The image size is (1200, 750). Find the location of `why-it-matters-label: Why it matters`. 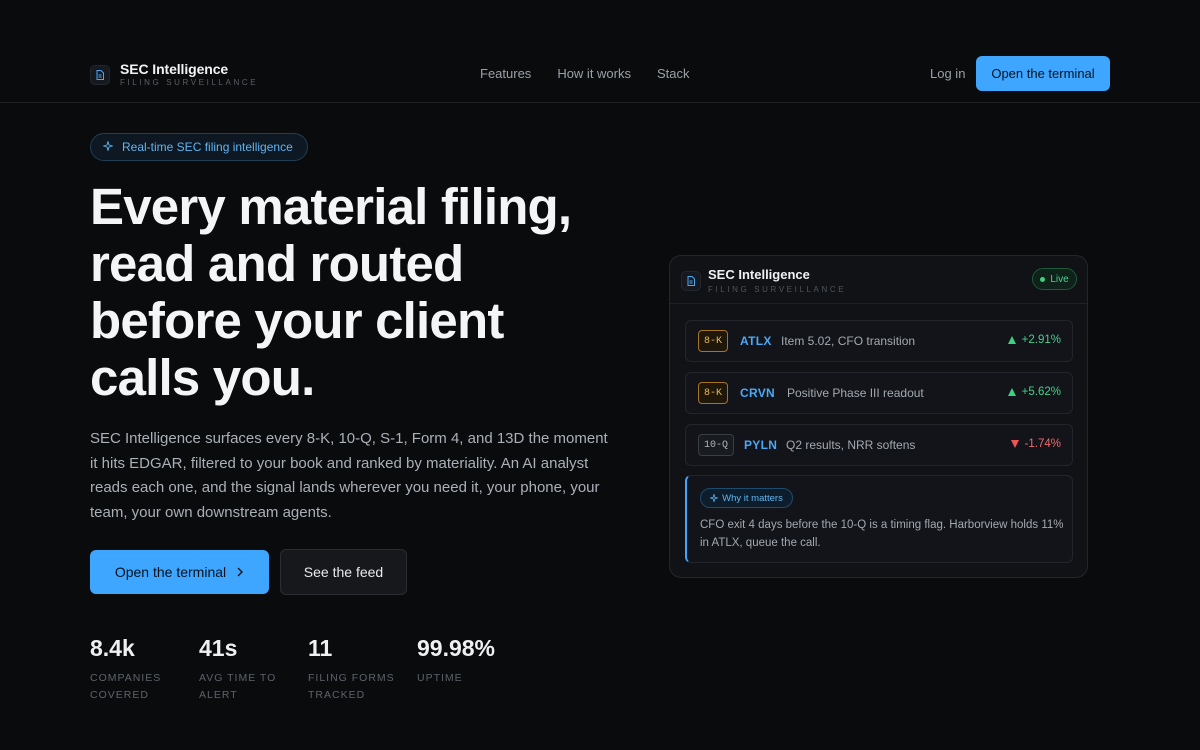

why-it-matters-label: Why it matters is located at coordinates (752, 498).